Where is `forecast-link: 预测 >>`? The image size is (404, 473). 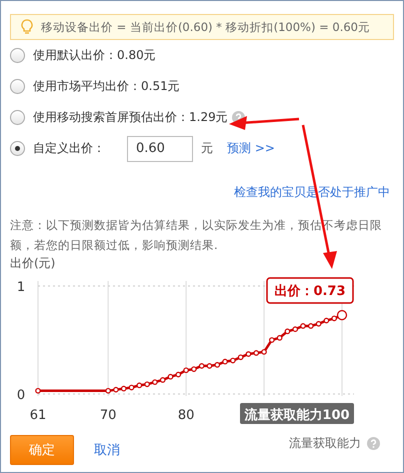
forecast-link: 预测 >> is located at coordinates (251, 148).